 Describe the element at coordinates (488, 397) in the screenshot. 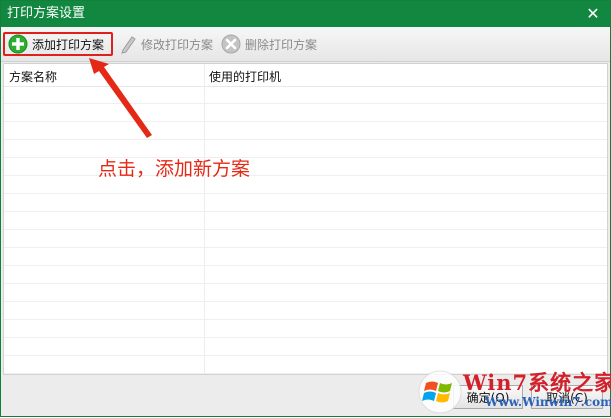

I see `ok-button: 确定(O)` at that location.